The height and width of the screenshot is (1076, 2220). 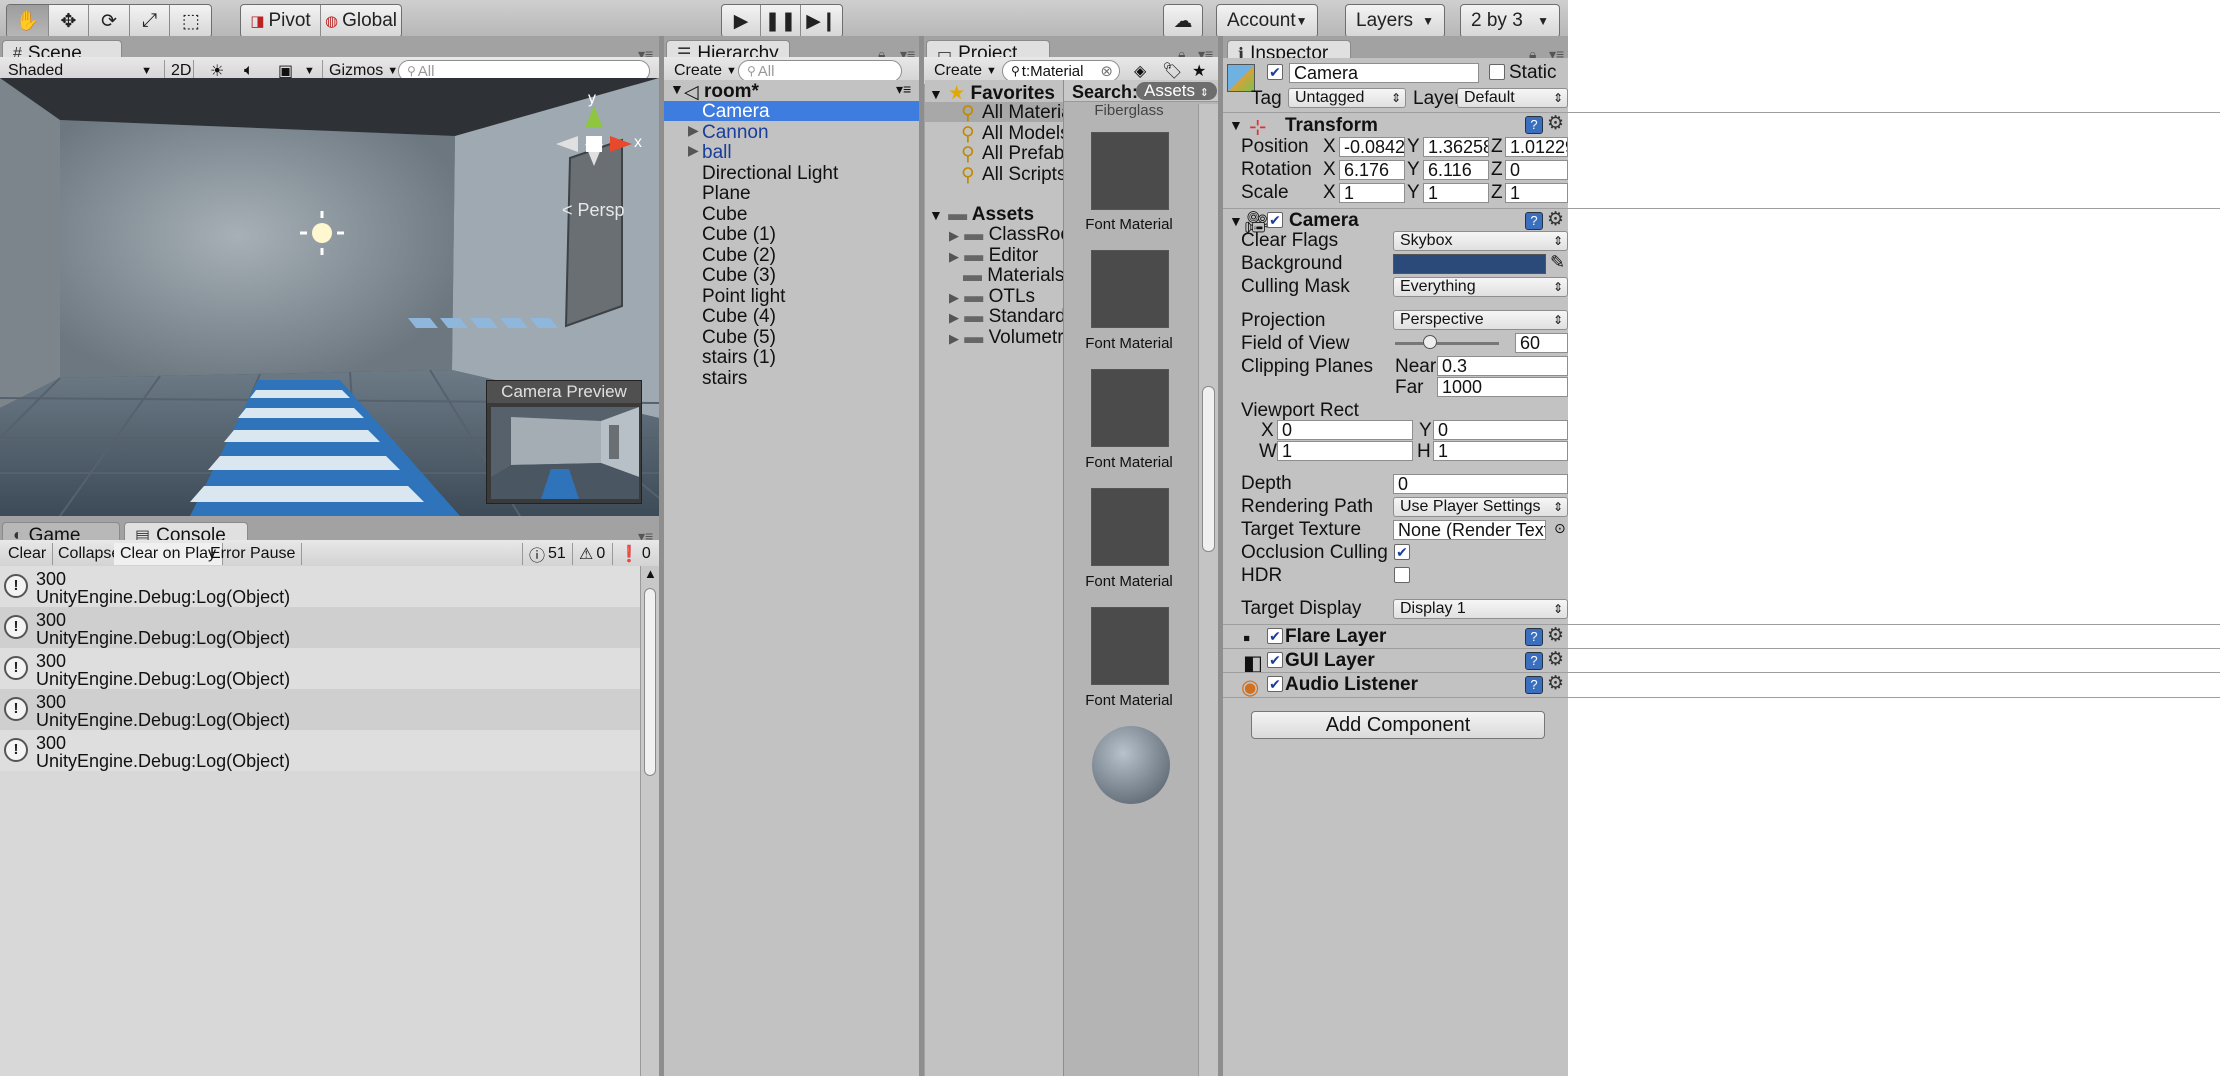 What do you see at coordinates (1006, 316) in the screenshot?
I see `folder-standard-assets: ▶ ▬ Standard As` at bounding box center [1006, 316].